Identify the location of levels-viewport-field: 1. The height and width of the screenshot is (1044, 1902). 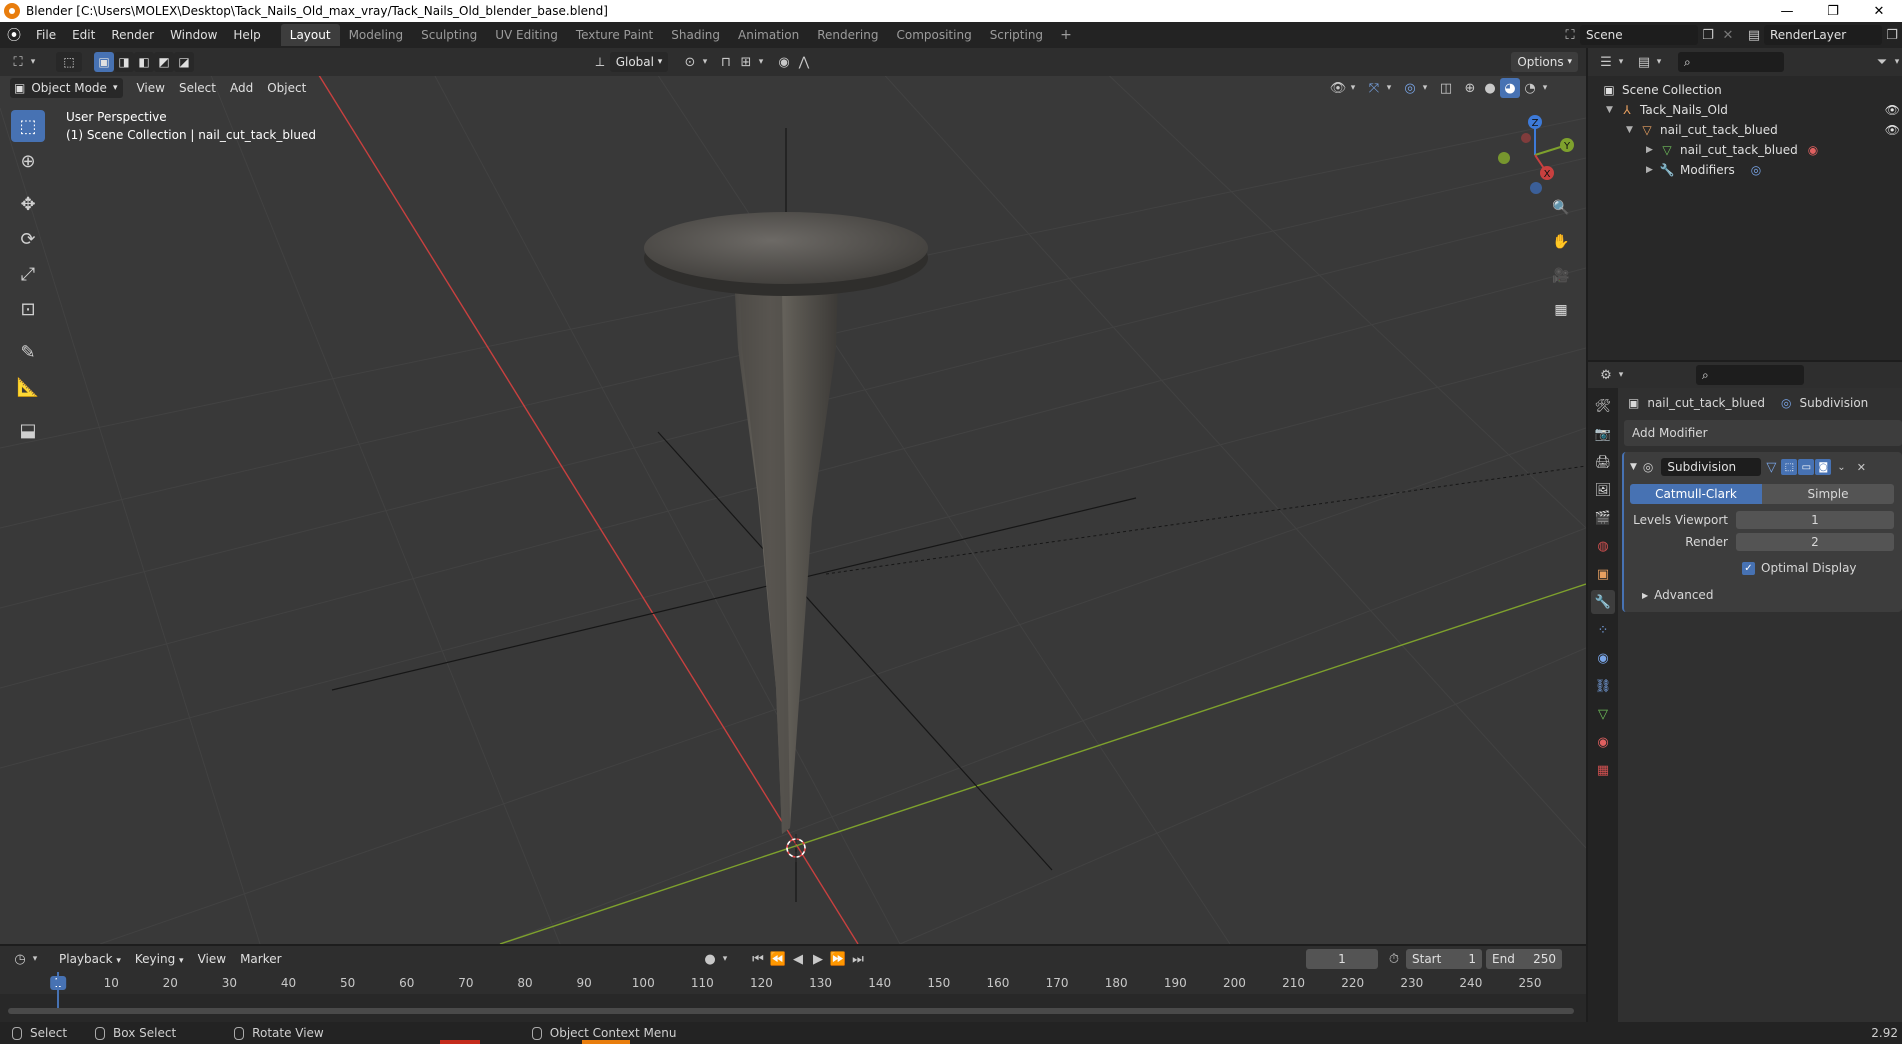
(1815, 520).